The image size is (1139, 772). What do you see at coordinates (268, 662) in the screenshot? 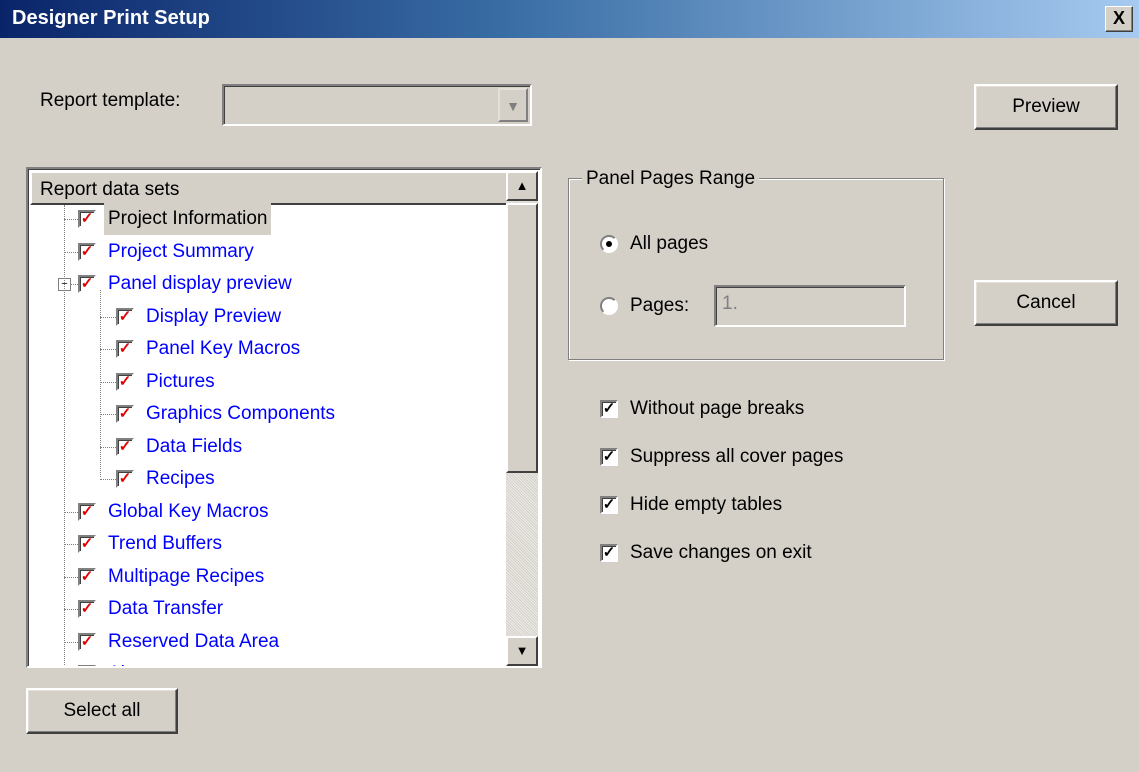
I see `tree-item: ✓ Alarms` at bounding box center [268, 662].